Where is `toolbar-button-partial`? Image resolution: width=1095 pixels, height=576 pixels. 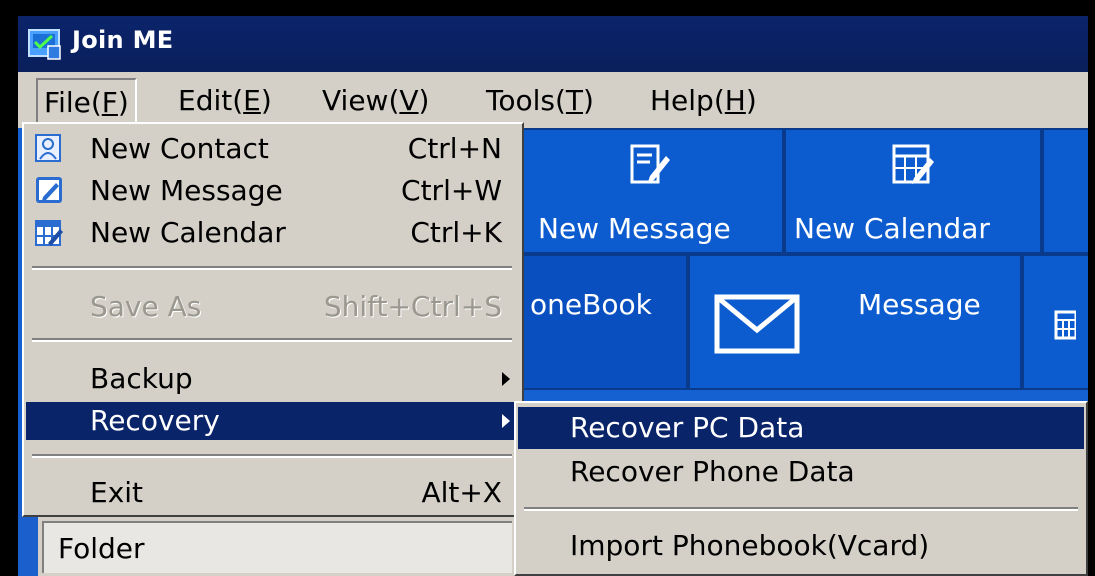
toolbar-button-partial is located at coordinates (1065, 191).